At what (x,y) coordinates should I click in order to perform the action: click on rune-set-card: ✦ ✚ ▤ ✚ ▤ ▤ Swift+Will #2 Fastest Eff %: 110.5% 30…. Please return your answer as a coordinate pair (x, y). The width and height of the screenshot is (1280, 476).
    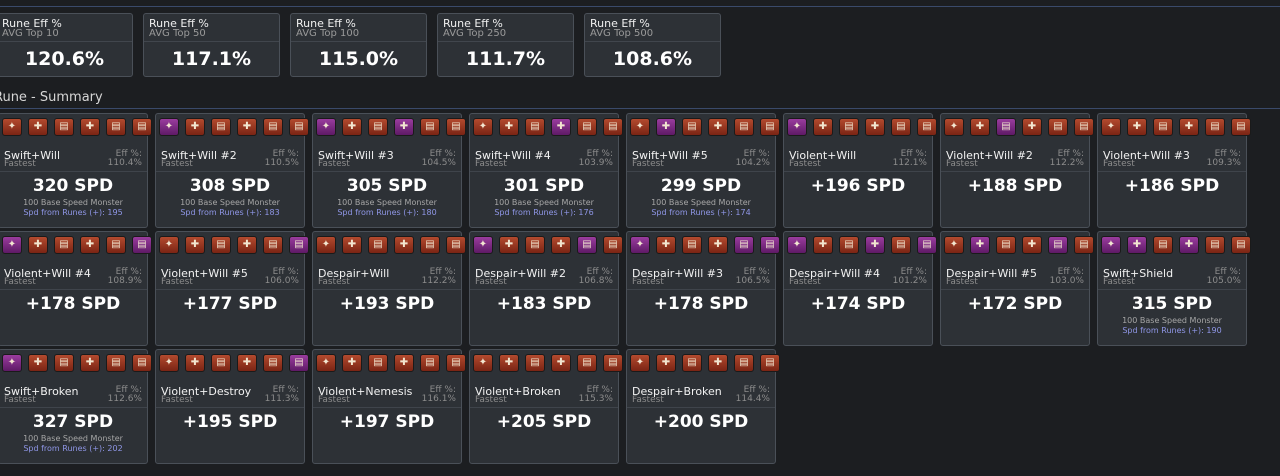
    Looking at the image, I should click on (232, 170).